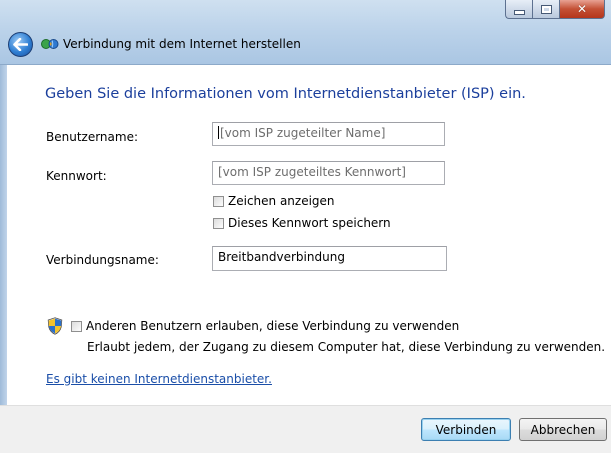 The width and height of the screenshot is (611, 453). Describe the element at coordinates (281, 201) in the screenshot. I see `show-characters-label: Zeichen anzeigen` at that location.